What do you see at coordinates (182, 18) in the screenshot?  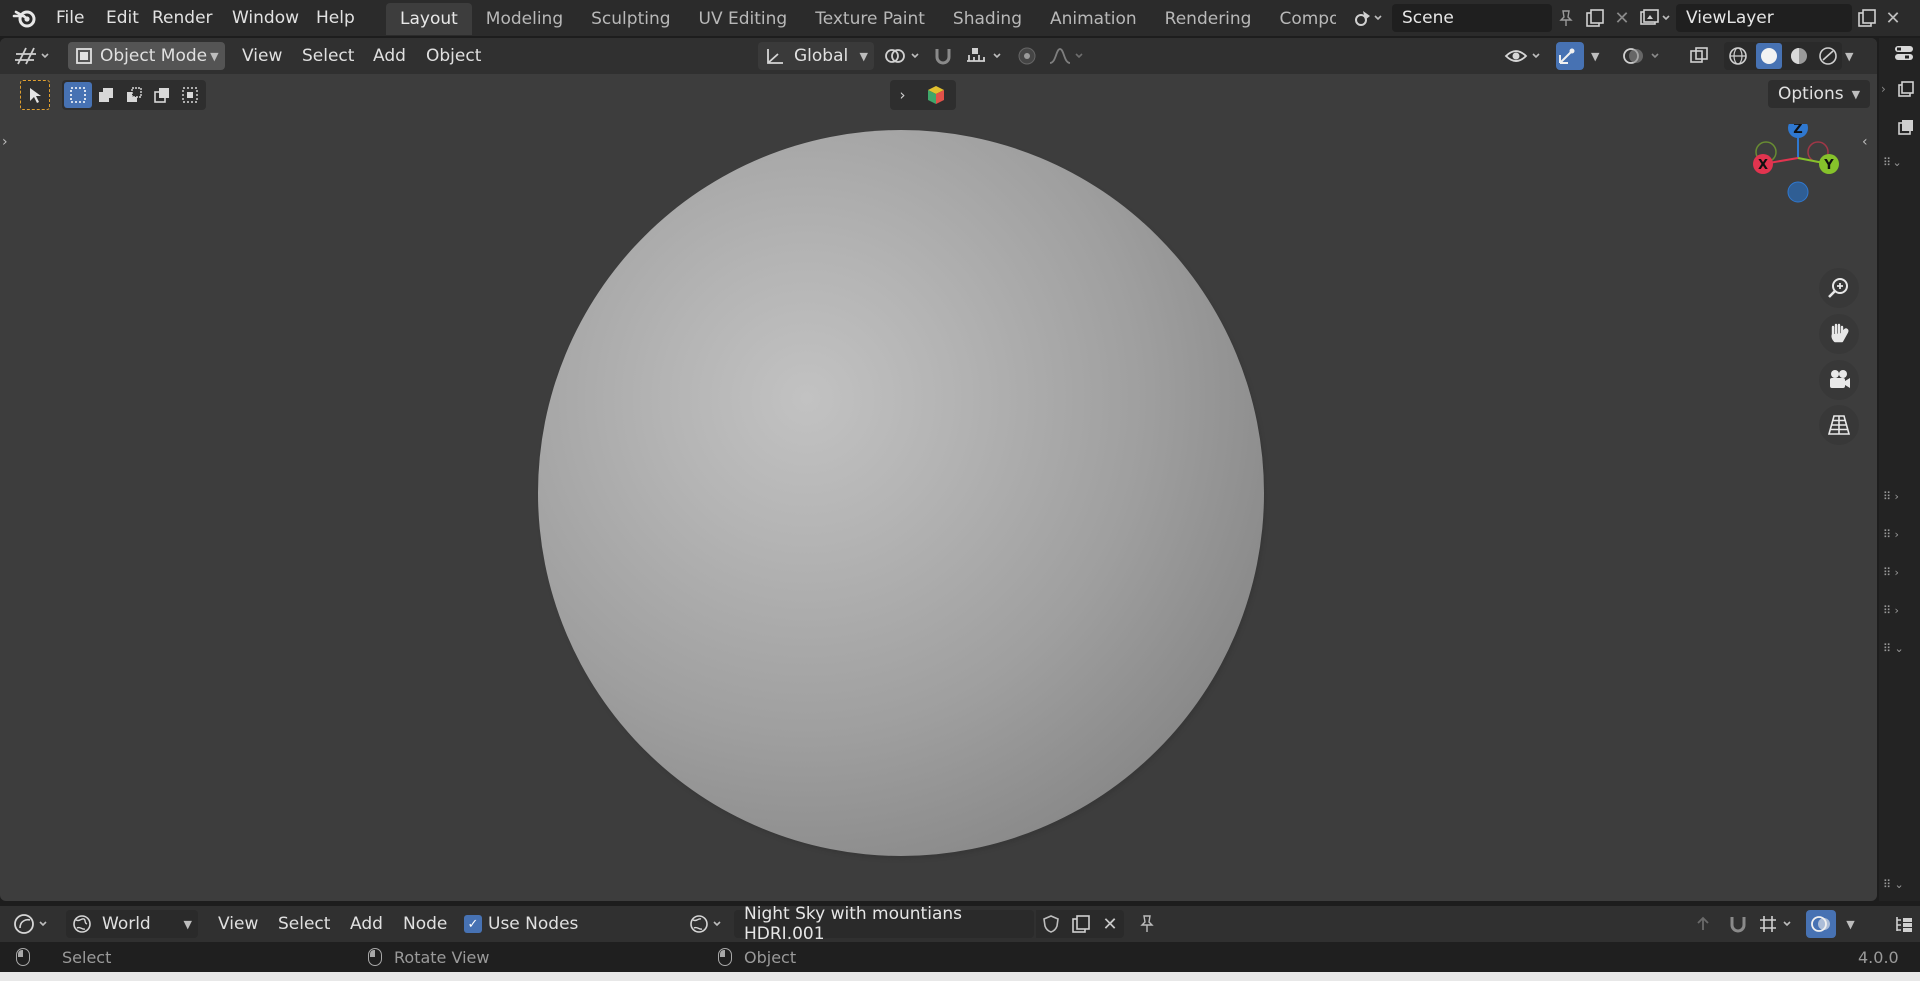 I see `menu-render: Render` at bounding box center [182, 18].